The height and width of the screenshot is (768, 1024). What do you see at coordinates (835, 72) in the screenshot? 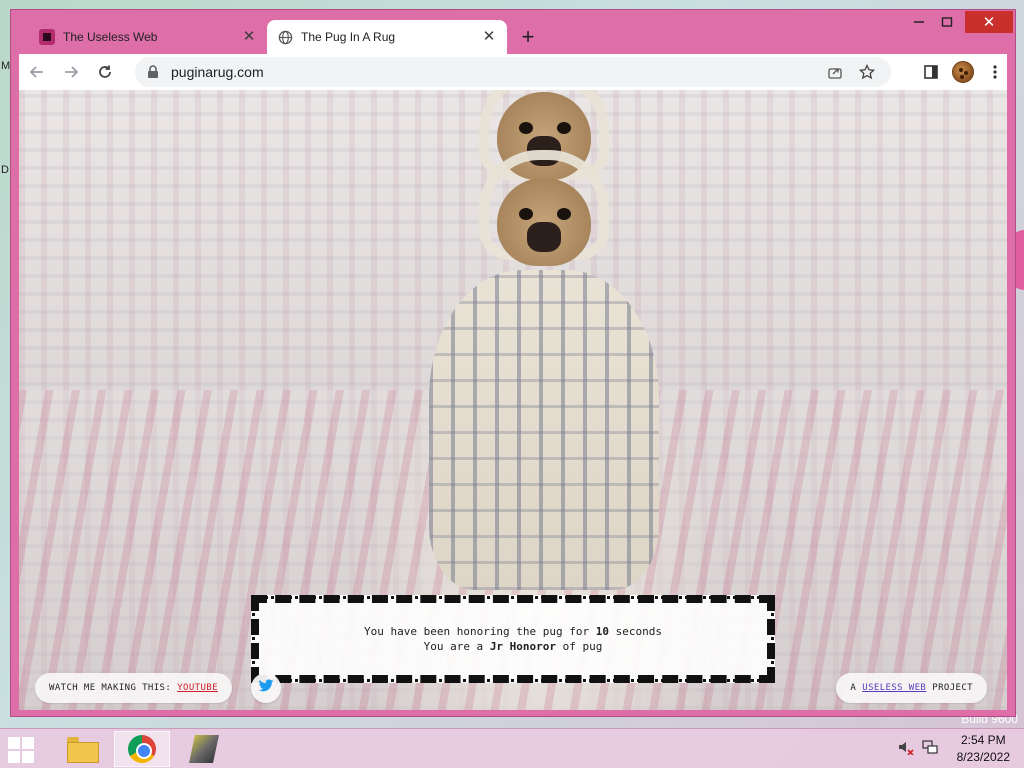
I see `share-icon` at bounding box center [835, 72].